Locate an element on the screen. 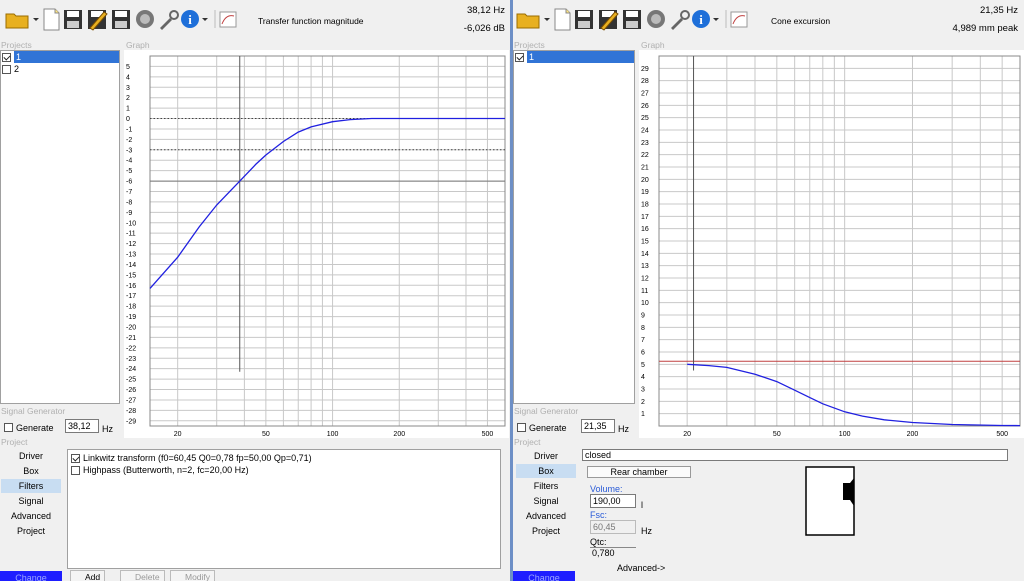 The image size is (1024, 581). y-tick-label: 28 is located at coordinates (645, 81).